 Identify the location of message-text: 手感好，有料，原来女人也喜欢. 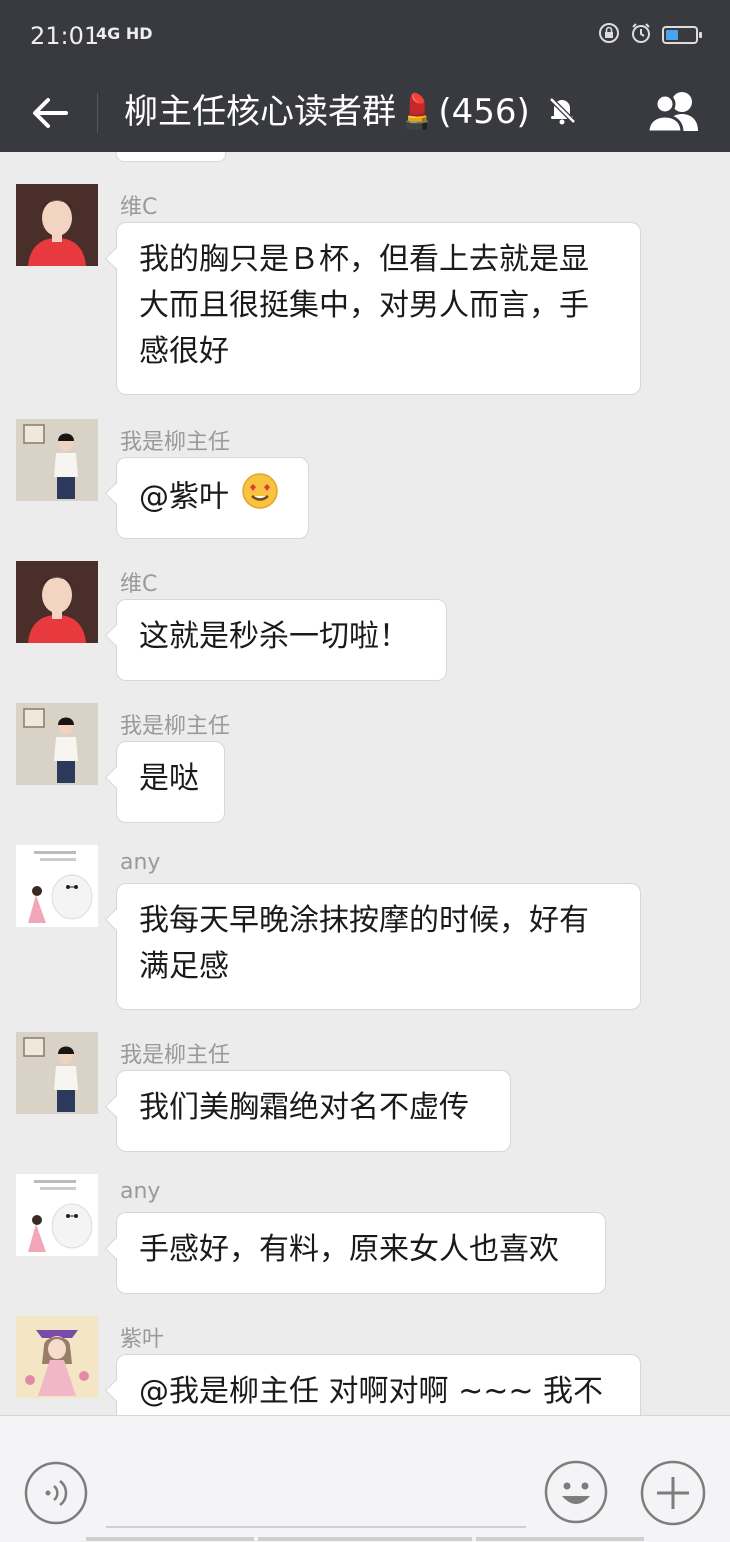
(349, 1249).